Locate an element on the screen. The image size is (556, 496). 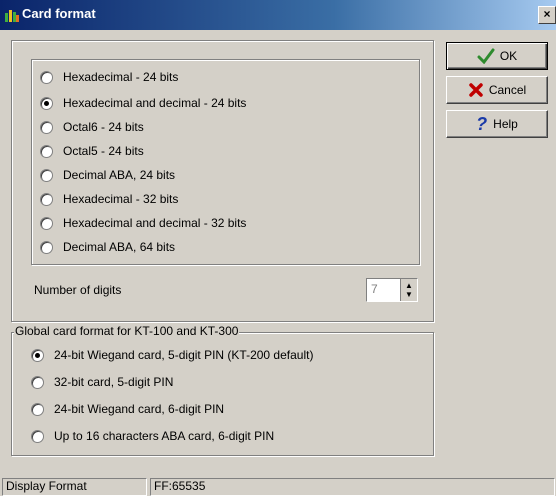
number-of-digits-label: Number of digits is located at coordinates (78, 290).